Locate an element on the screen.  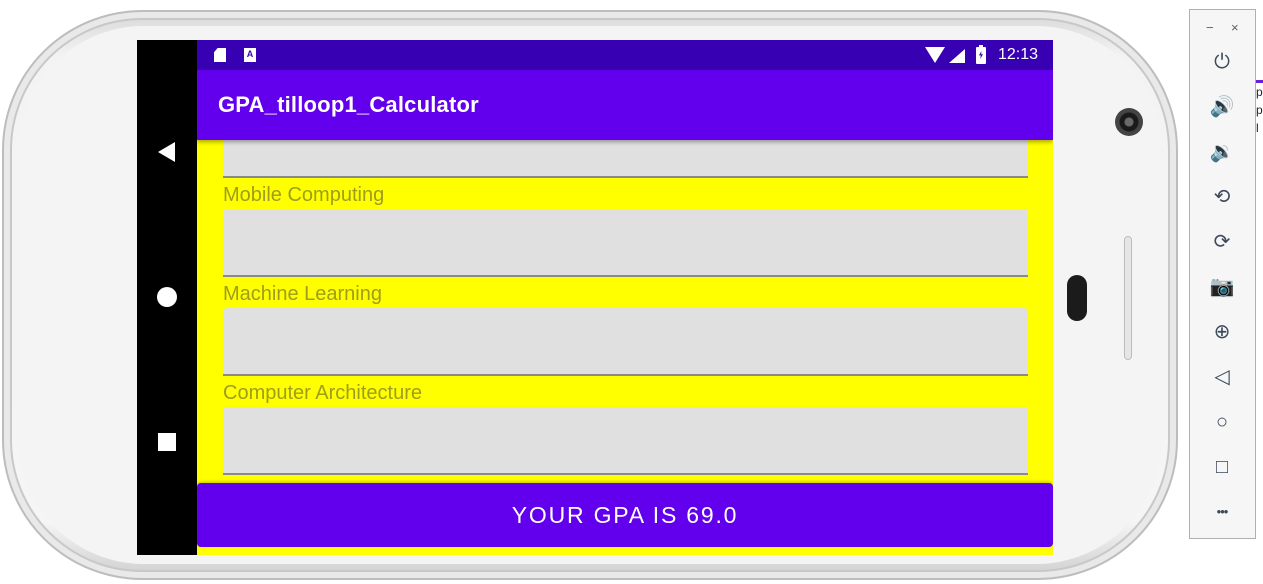
recent-apps-icon is located at coordinates (167, 442).